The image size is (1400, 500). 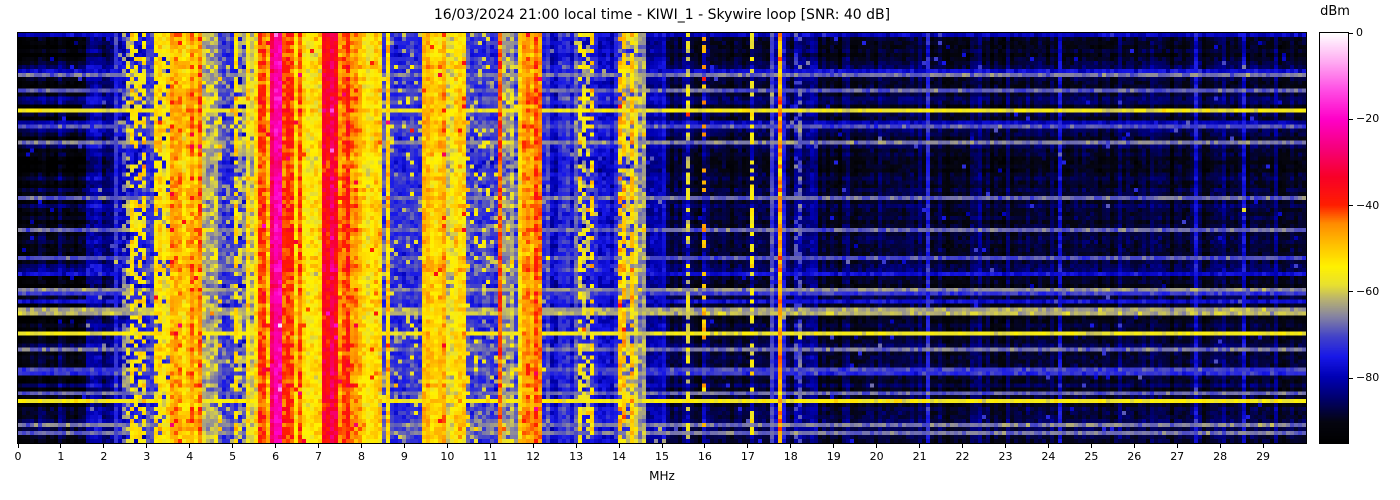 I want to click on x-tick-label: 16, so click(x=704, y=456).